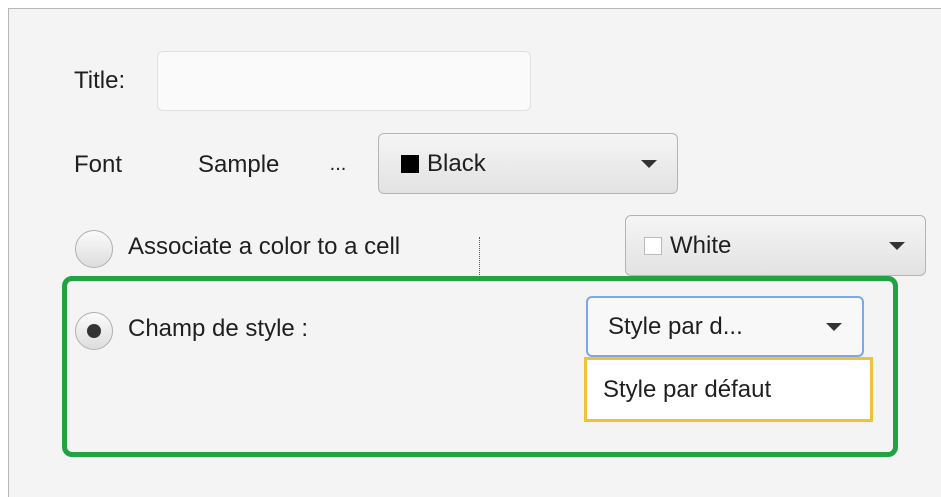  Describe the element at coordinates (653, 245) in the screenshot. I see `white-swatch-icon` at that location.